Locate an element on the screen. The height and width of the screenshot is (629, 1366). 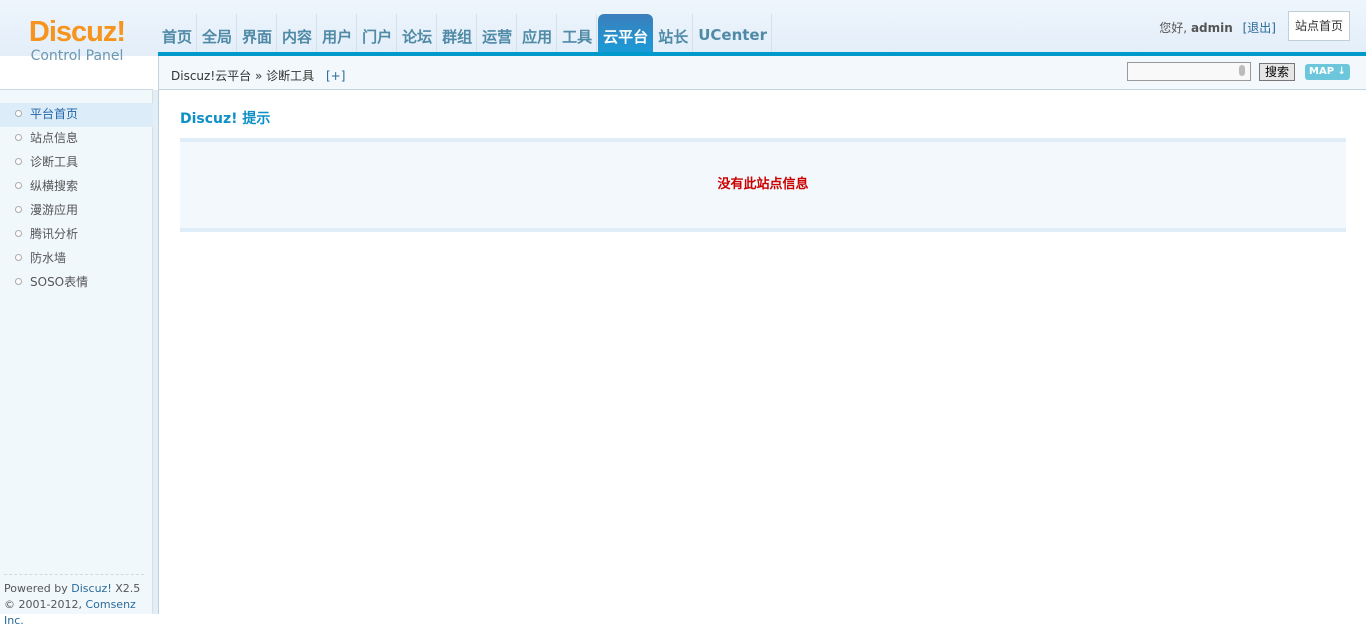
sidebar-item-label: 诊断工具 is located at coordinates (54, 162).